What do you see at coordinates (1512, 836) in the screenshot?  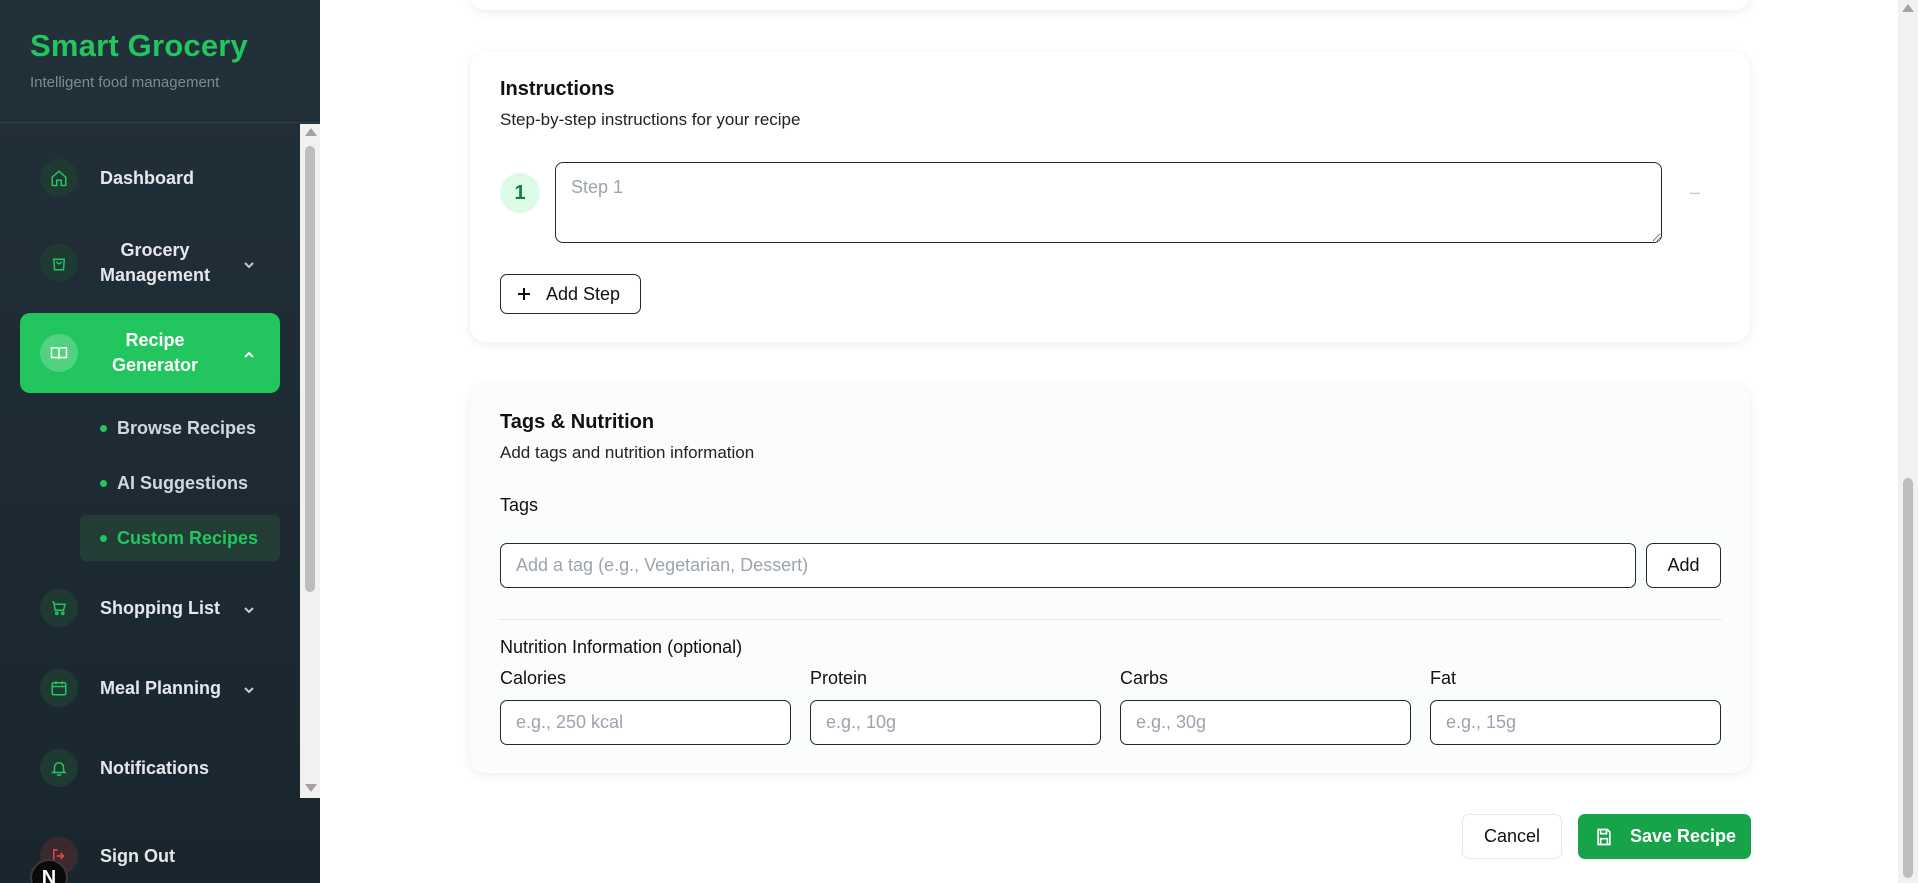 I see `cancel-button: Cancel` at bounding box center [1512, 836].